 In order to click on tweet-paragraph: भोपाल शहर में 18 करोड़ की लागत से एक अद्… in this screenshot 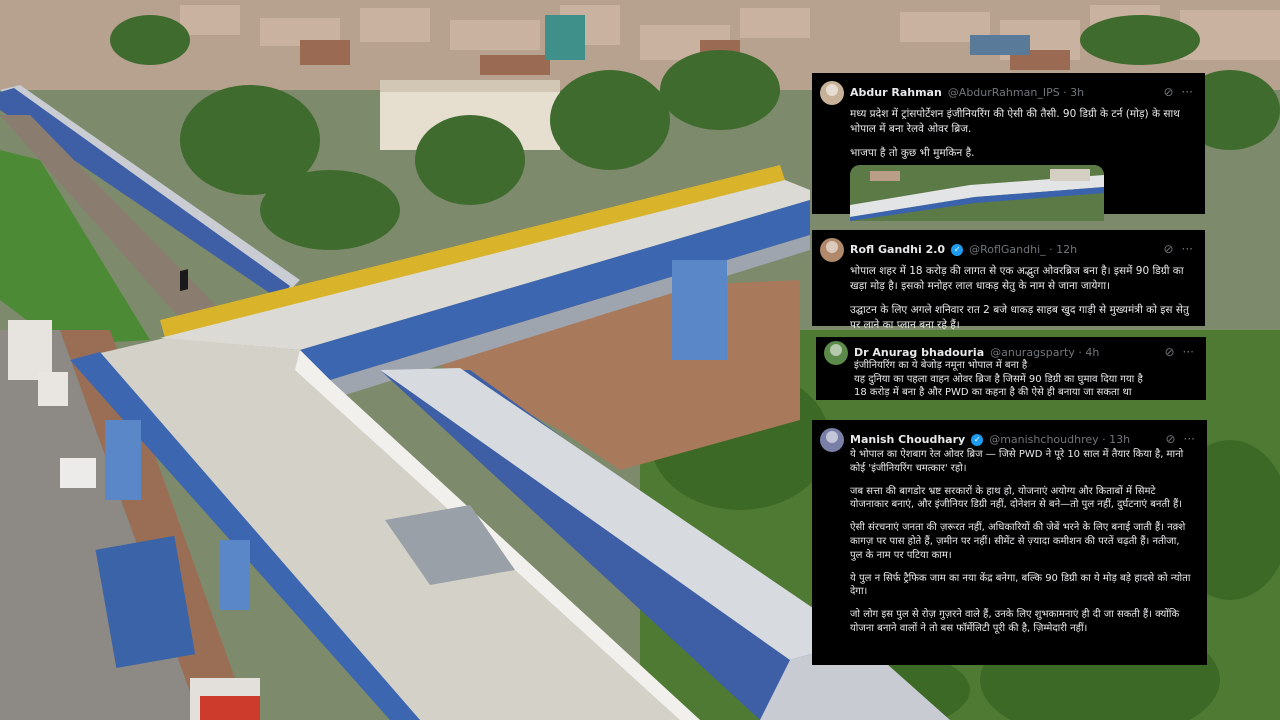, I will do `click(1017, 278)`.